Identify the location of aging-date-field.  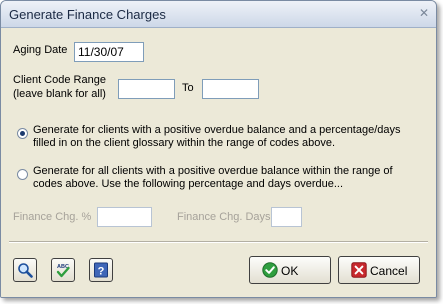
(109, 52).